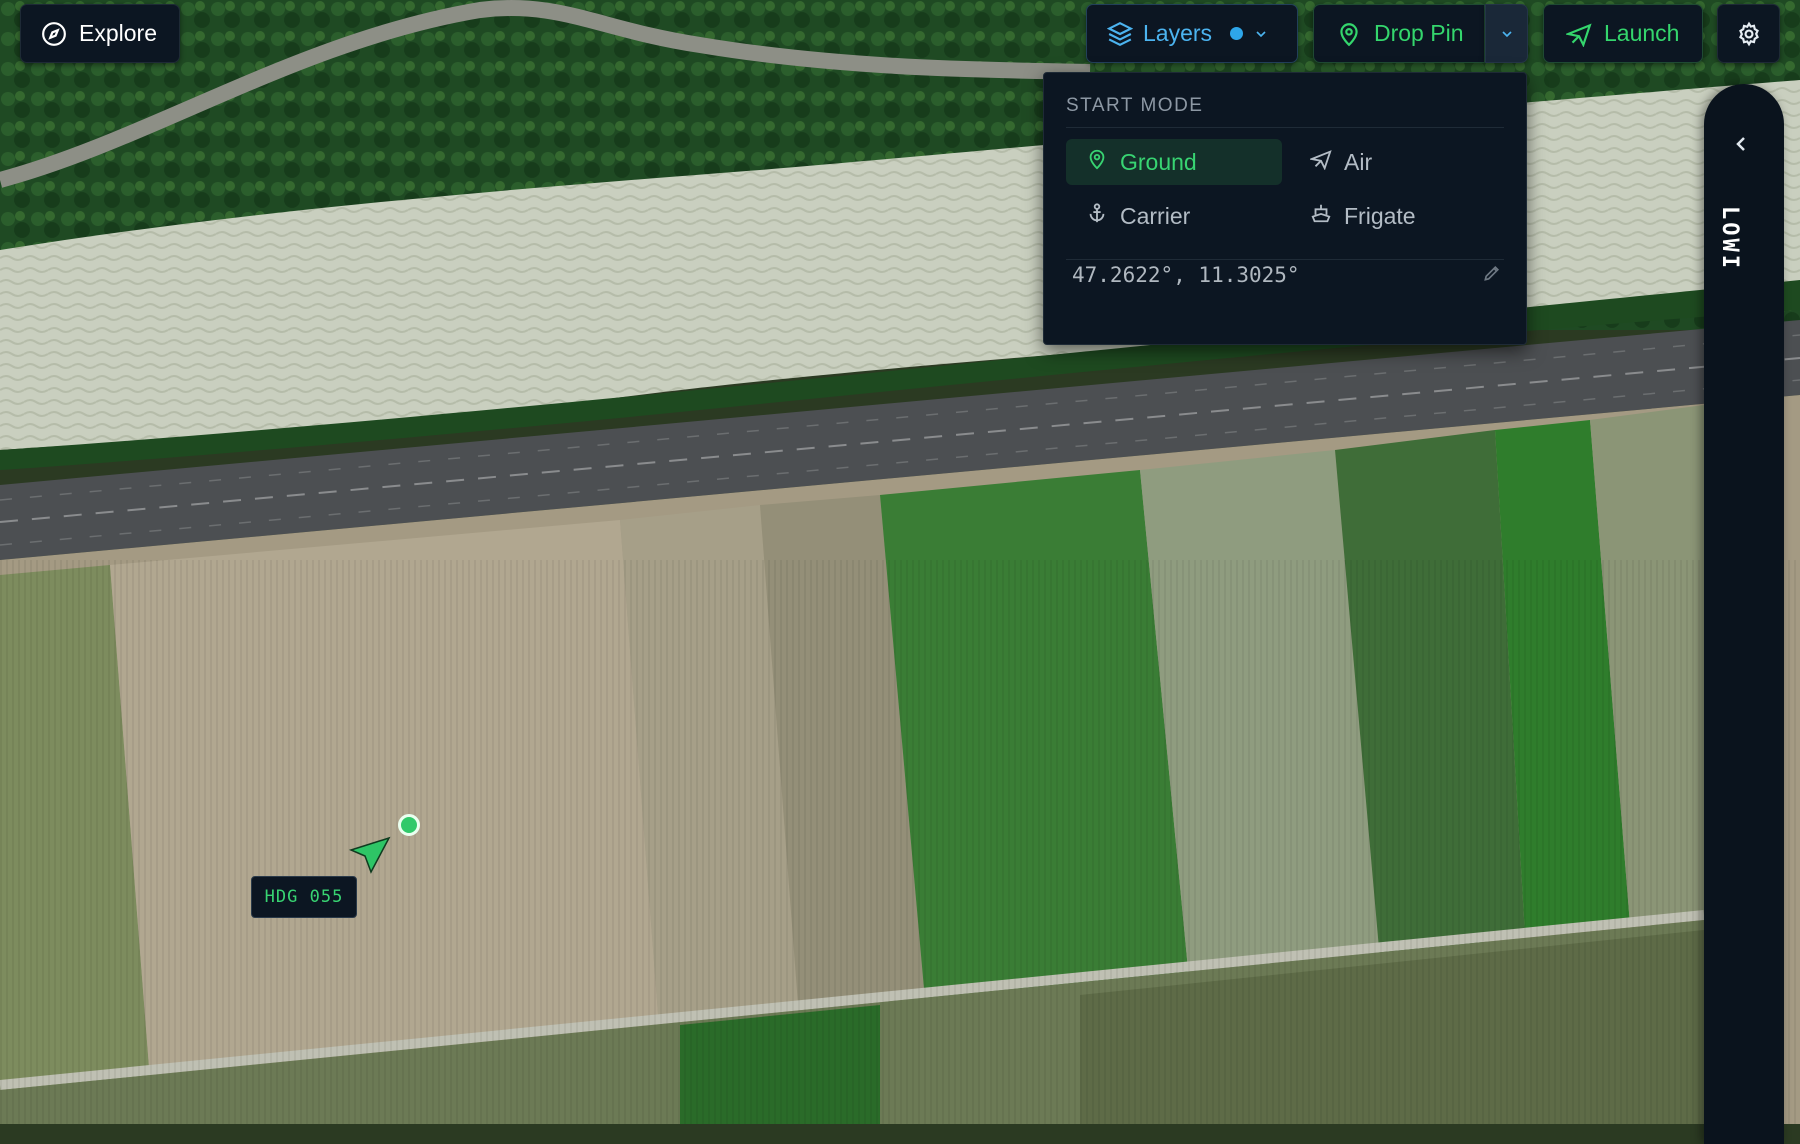  What do you see at coordinates (1358, 161) in the screenshot?
I see `mode-option-label: Air` at bounding box center [1358, 161].